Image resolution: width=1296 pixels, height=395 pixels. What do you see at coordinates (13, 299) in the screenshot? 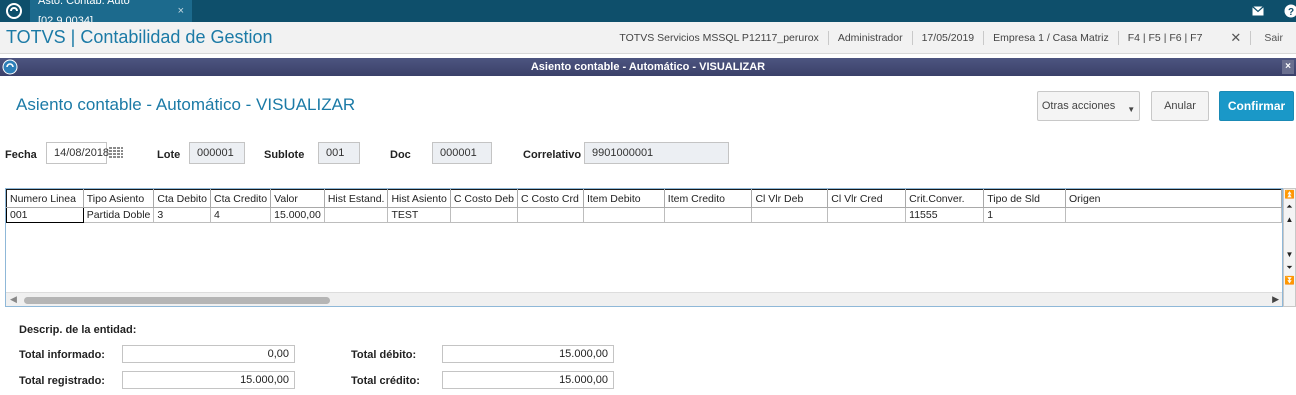
I see `scroll-left-icon: ◀` at bounding box center [13, 299].